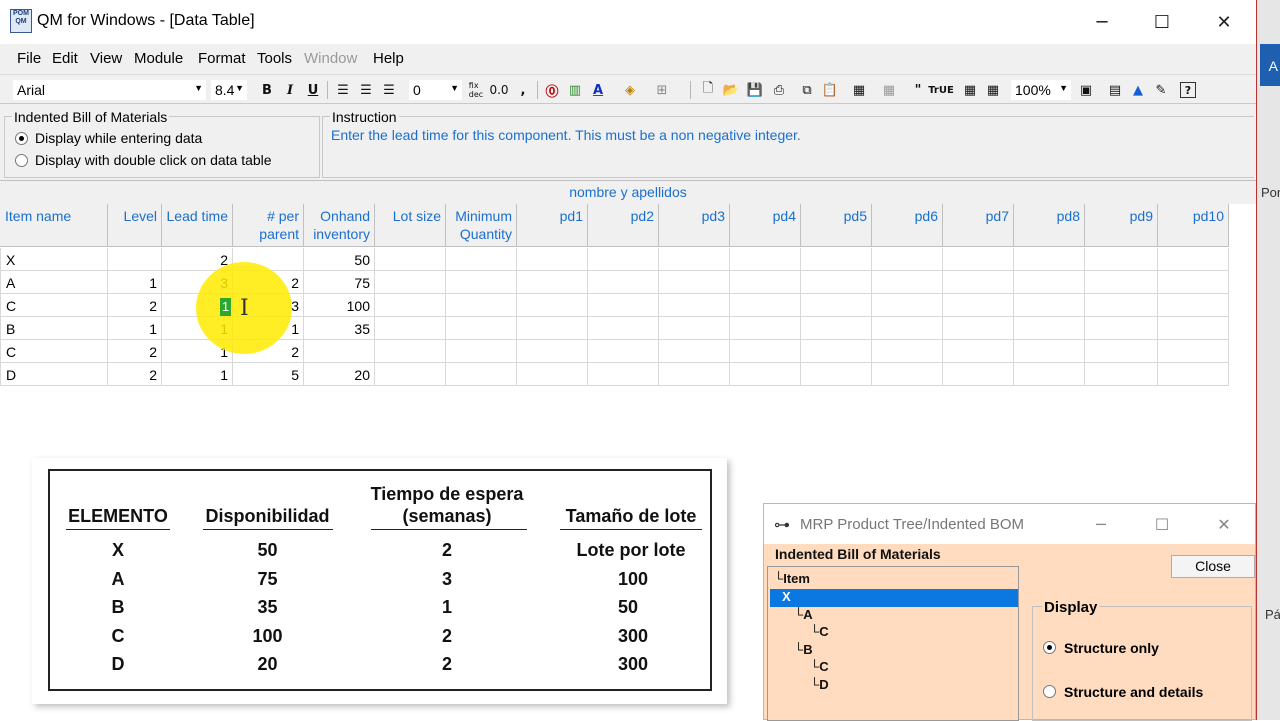  What do you see at coordinates (792, 578) in the screenshot?
I see `tree-node-item: └Item` at bounding box center [792, 578].